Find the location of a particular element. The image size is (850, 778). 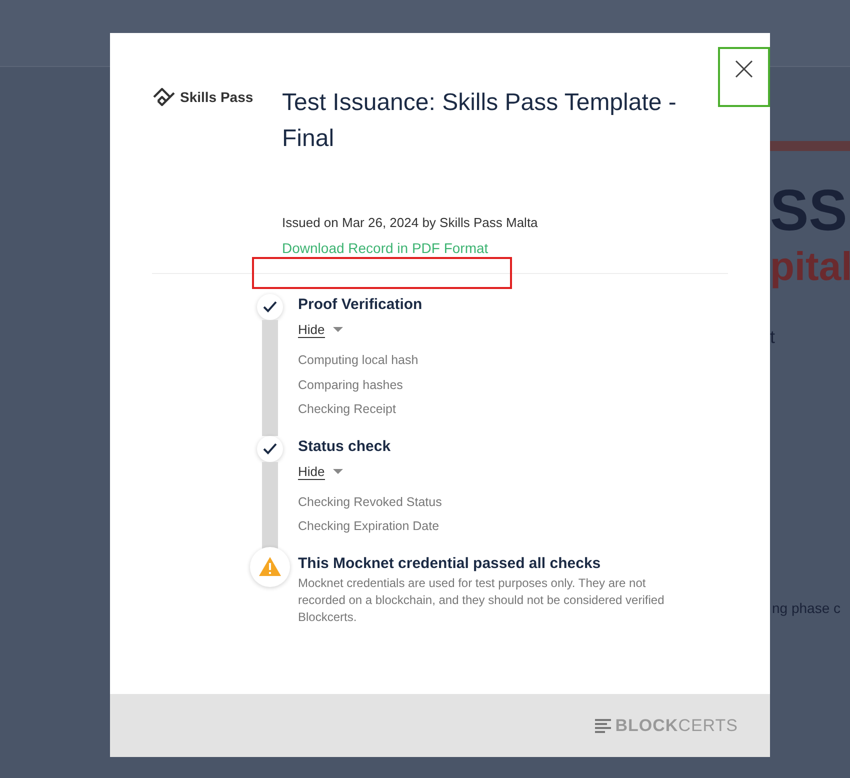

warning-icon is located at coordinates (270, 566).